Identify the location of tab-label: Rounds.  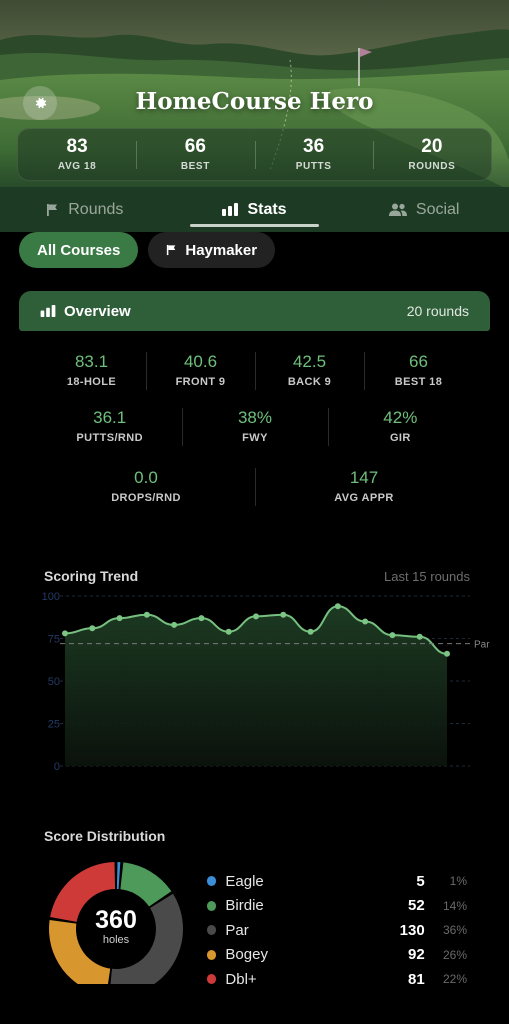
(96, 209).